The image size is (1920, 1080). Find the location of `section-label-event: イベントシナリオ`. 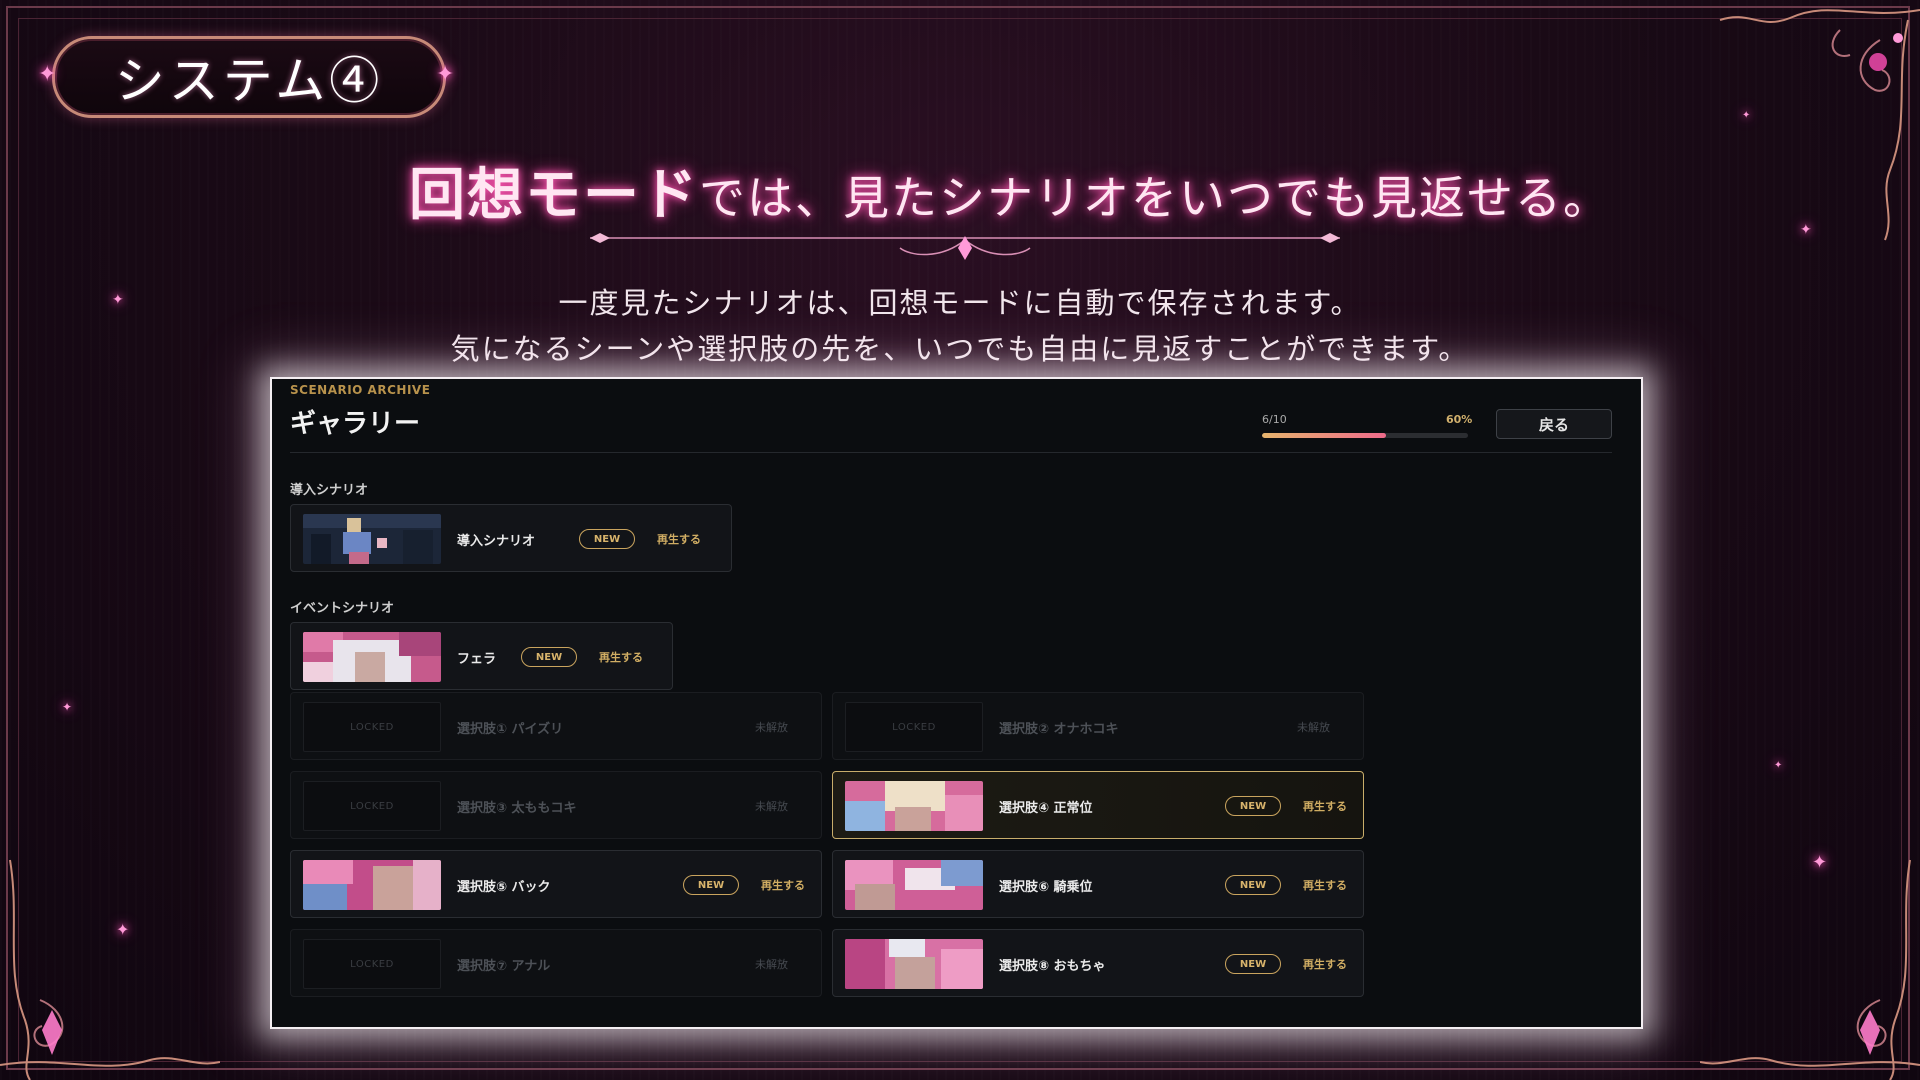

section-label-event: イベントシナリオ is located at coordinates (342, 608).